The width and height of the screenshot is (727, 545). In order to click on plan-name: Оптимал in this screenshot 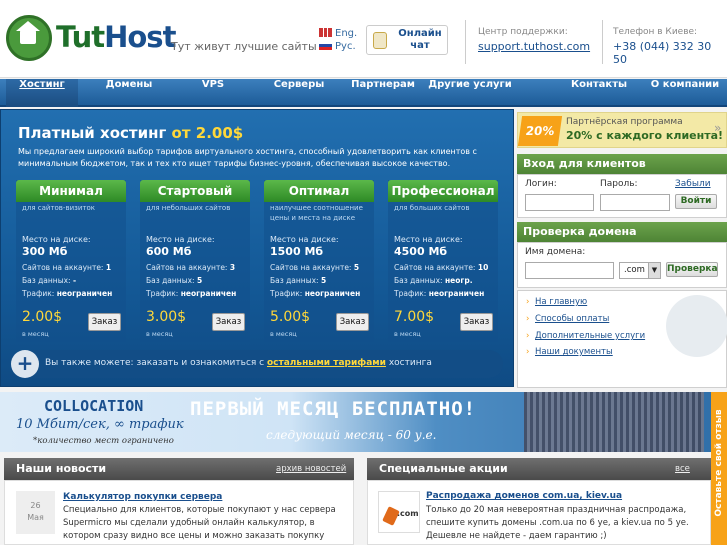, I will do `click(319, 191)`.